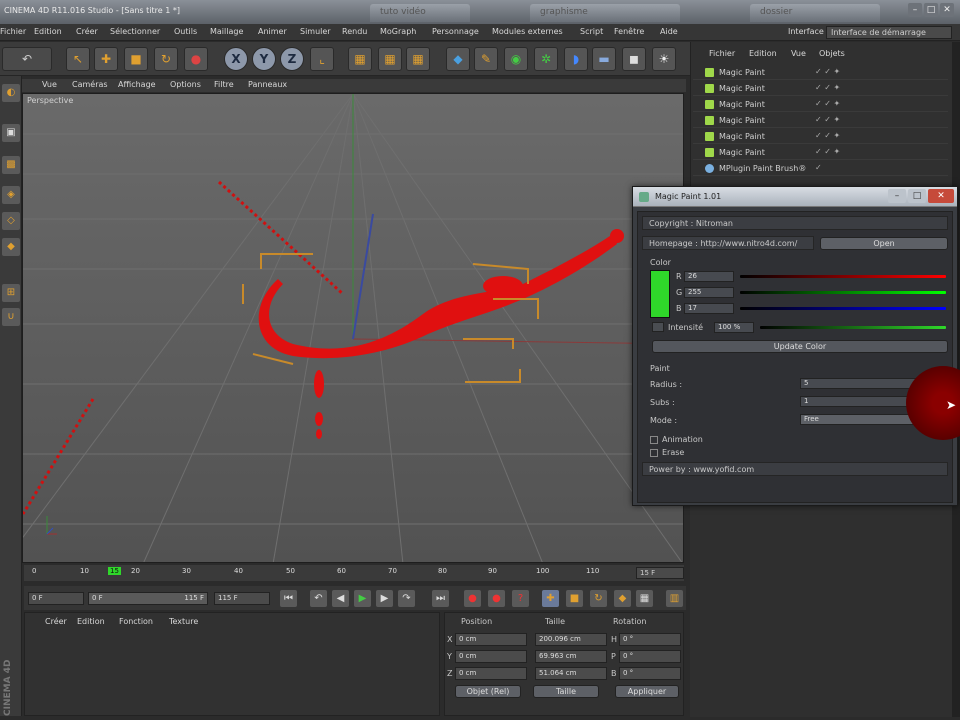  I want to click on play-icon: ▶, so click(362, 598).